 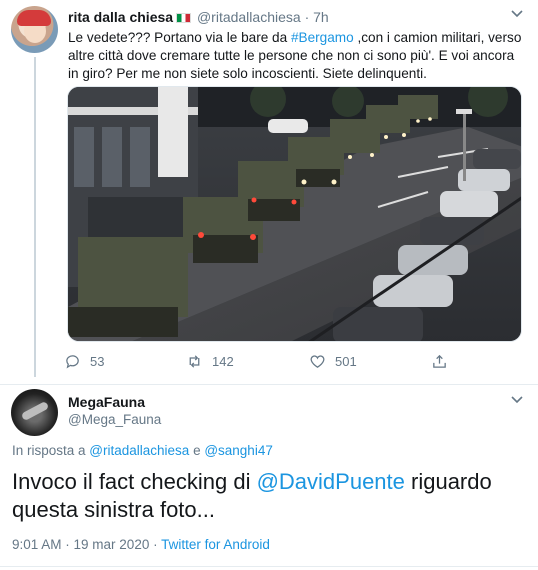 What do you see at coordinates (34, 18) in the screenshot?
I see `avatar-hair` at bounding box center [34, 18].